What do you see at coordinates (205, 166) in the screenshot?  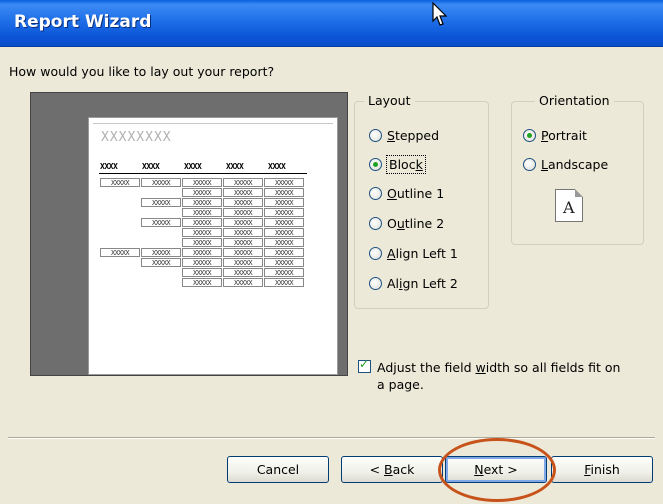 I see `preview-header-row: XXXX XXXX XXXX XXXX XXXX` at bounding box center [205, 166].